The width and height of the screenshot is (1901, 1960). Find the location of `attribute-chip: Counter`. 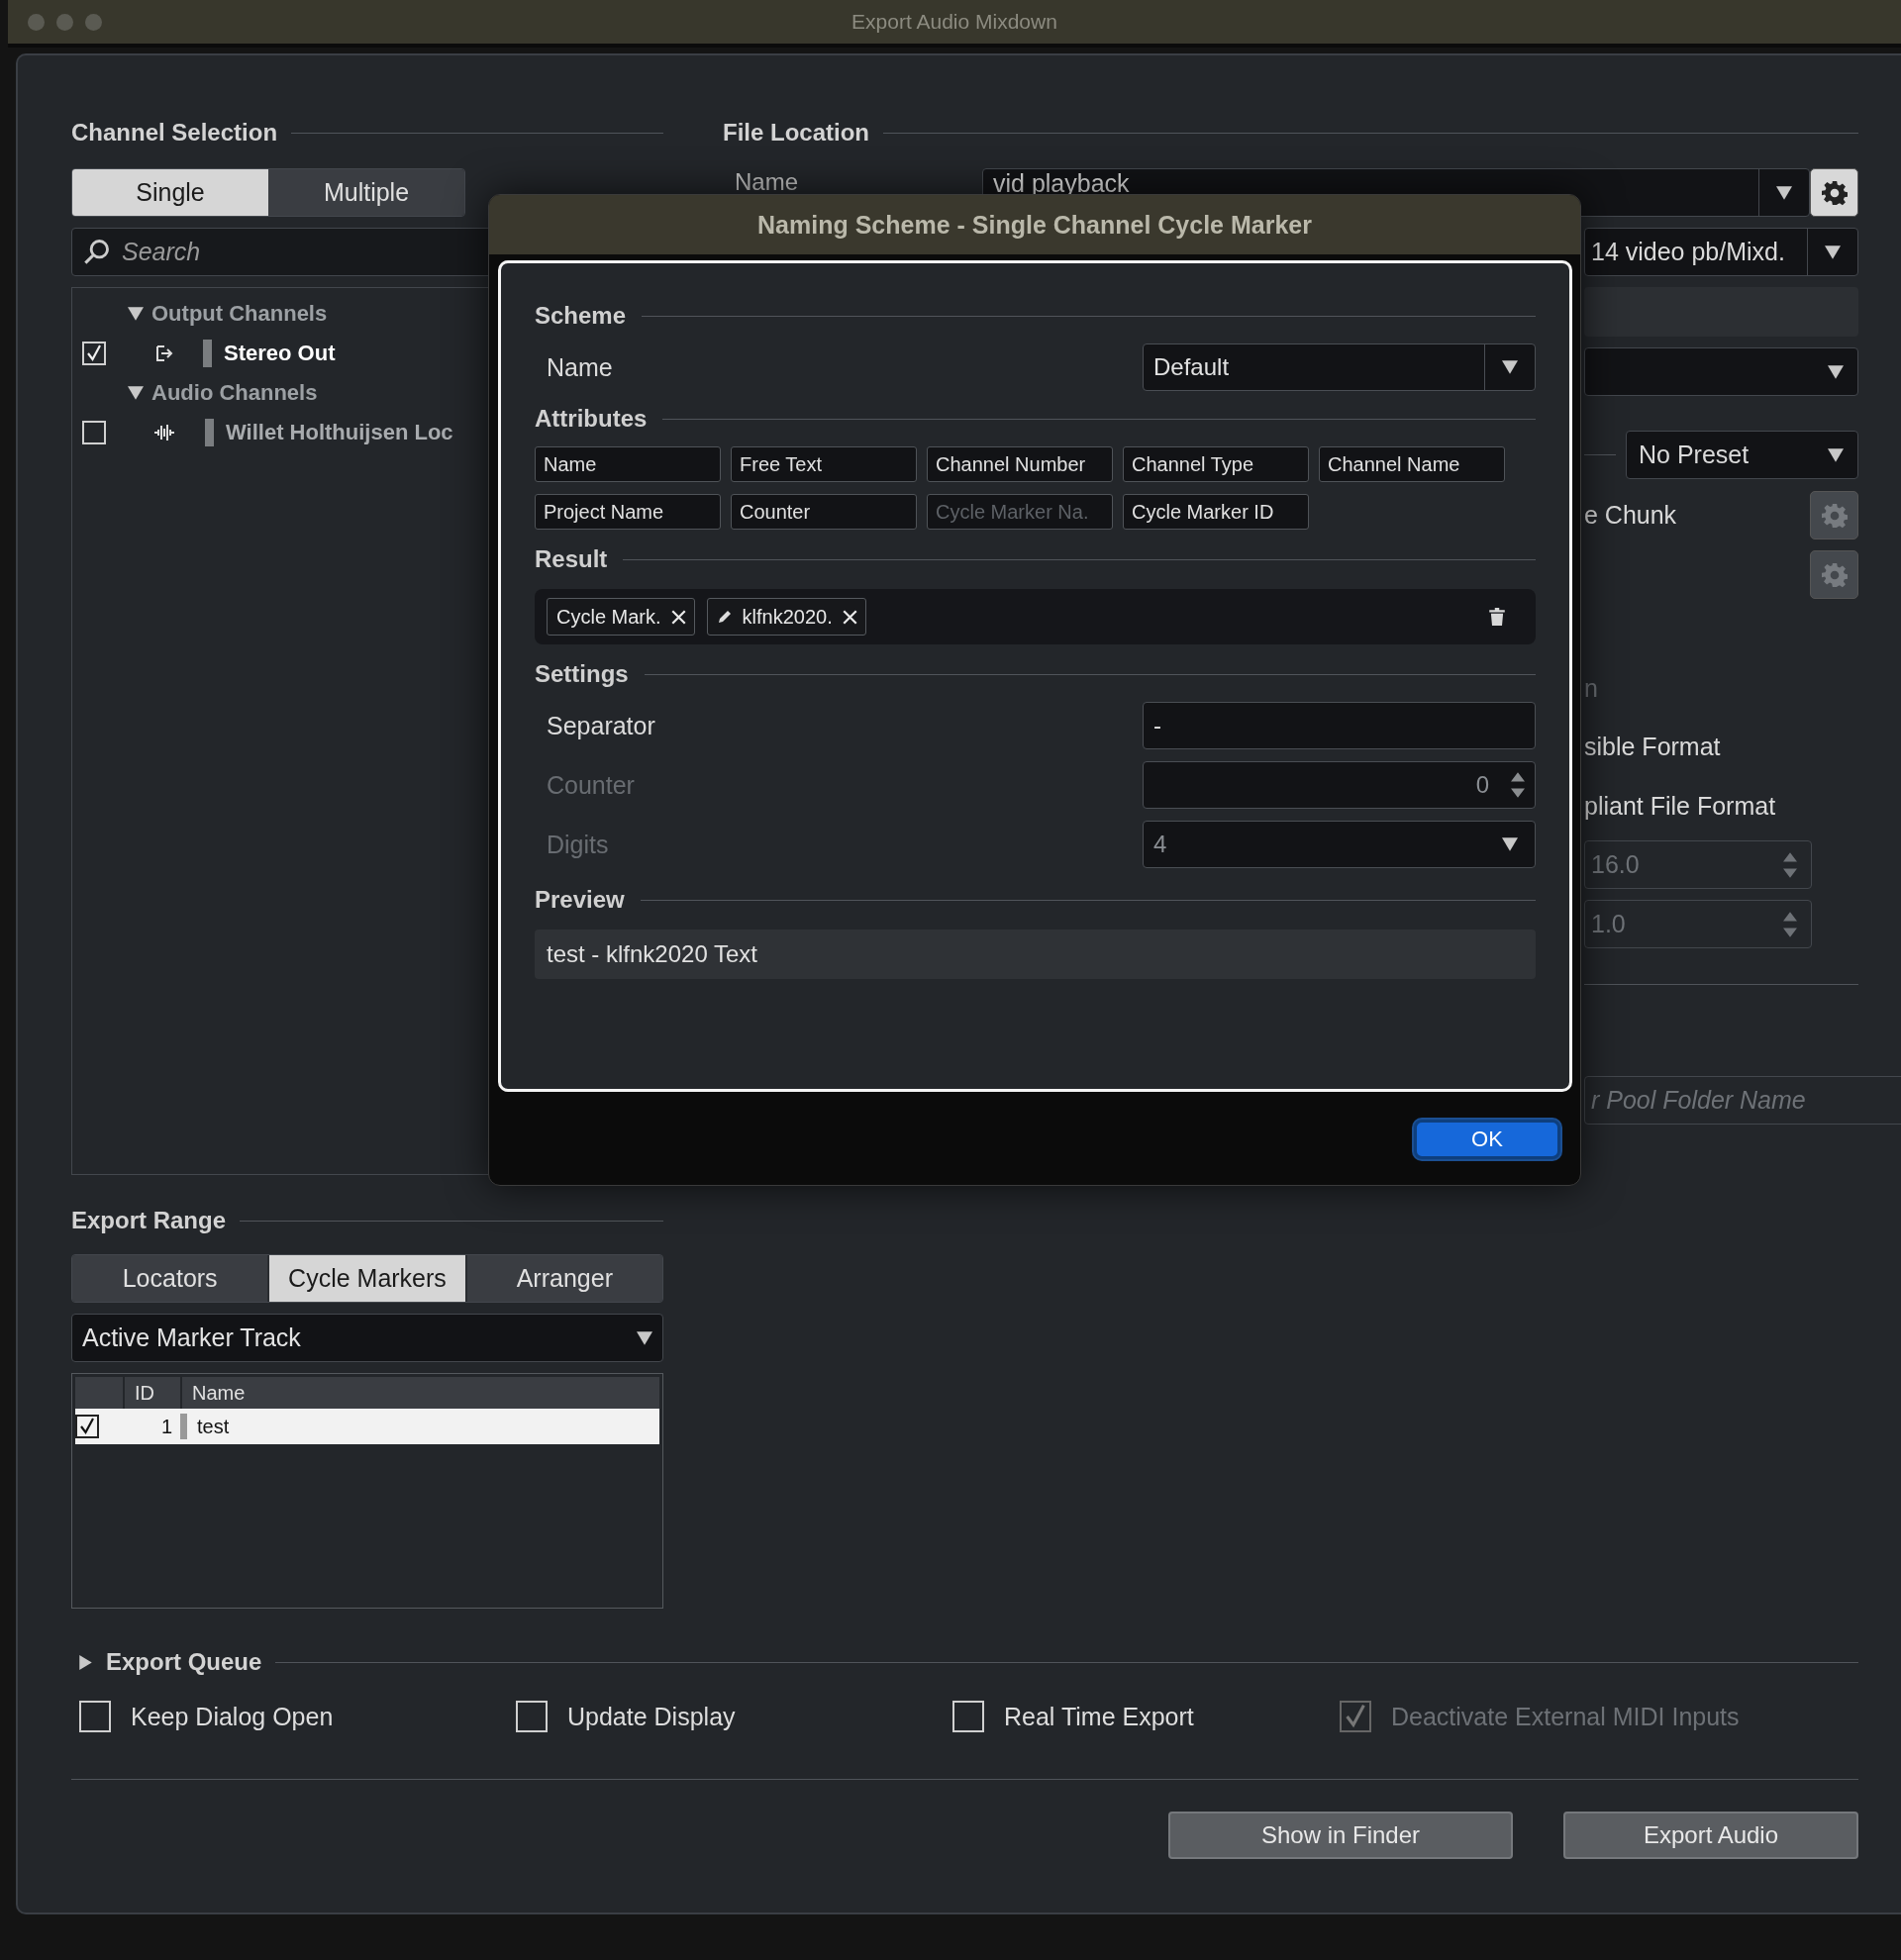

attribute-chip: Counter is located at coordinates (824, 512).